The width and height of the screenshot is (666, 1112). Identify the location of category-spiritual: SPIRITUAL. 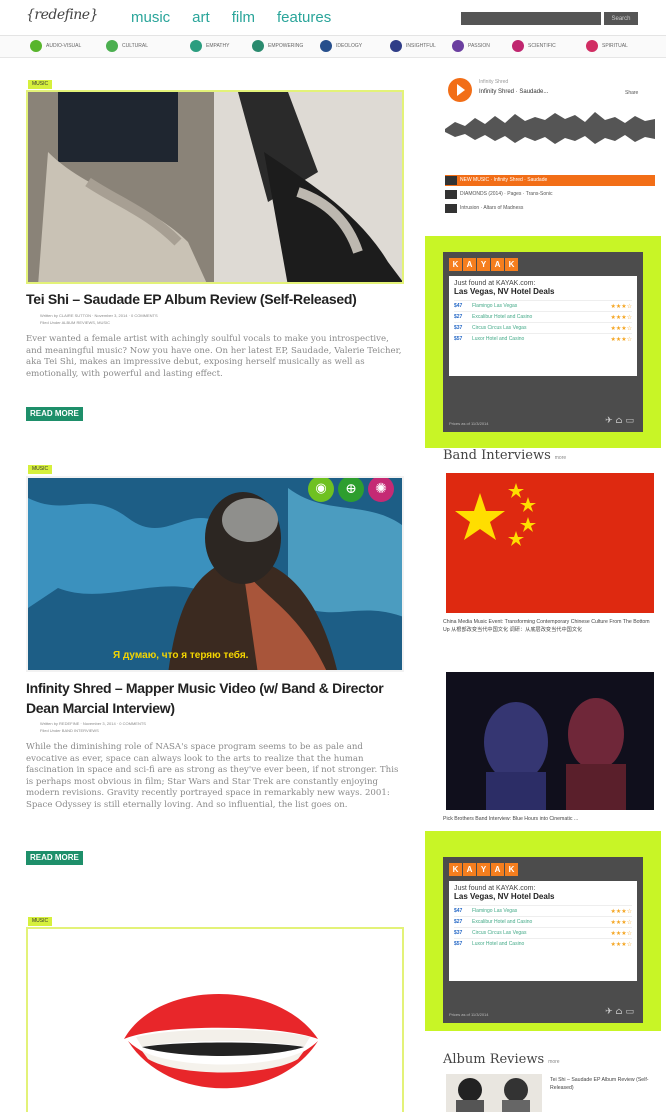
(607, 46).